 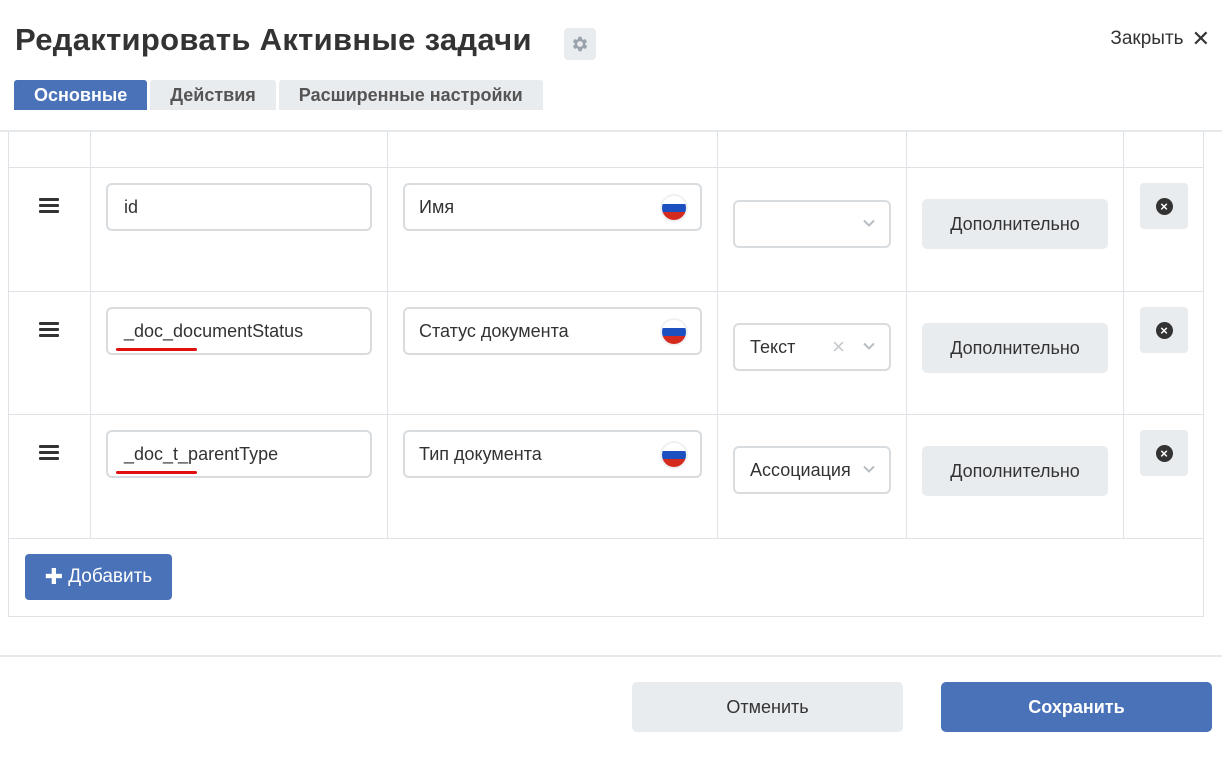 I want to click on footer-divider, so click(x=611, y=656).